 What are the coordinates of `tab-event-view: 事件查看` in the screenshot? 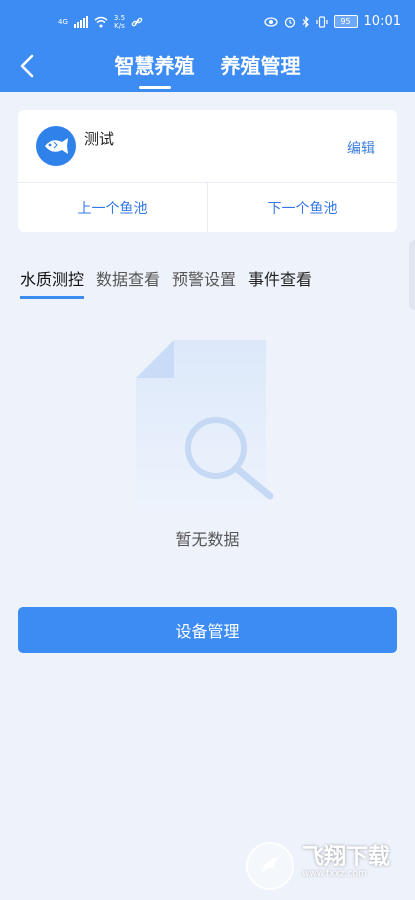 It's located at (280, 282).